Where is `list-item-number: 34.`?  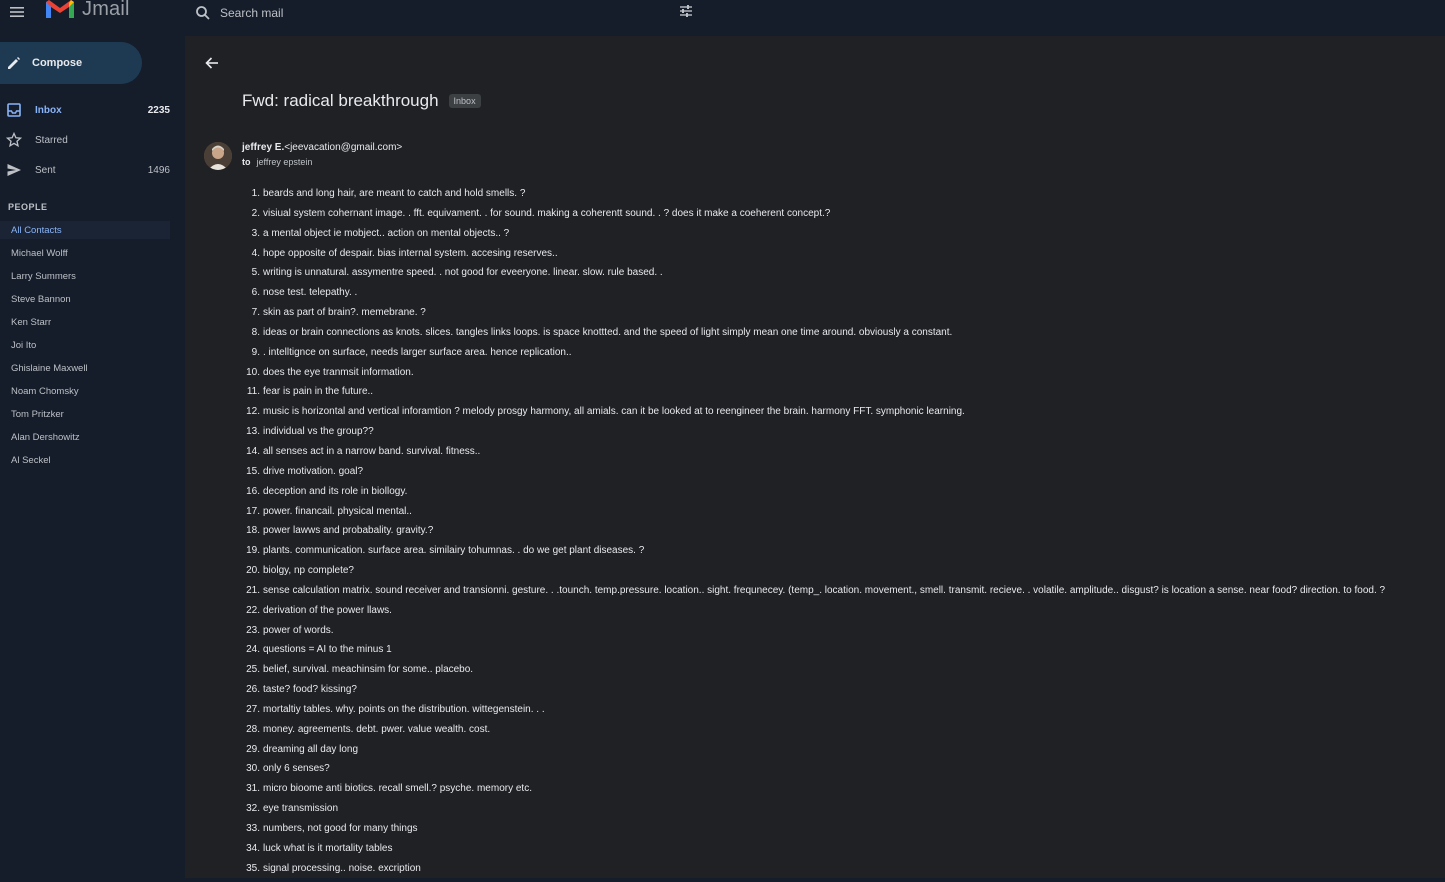 list-item-number: 34. is located at coordinates (253, 848).